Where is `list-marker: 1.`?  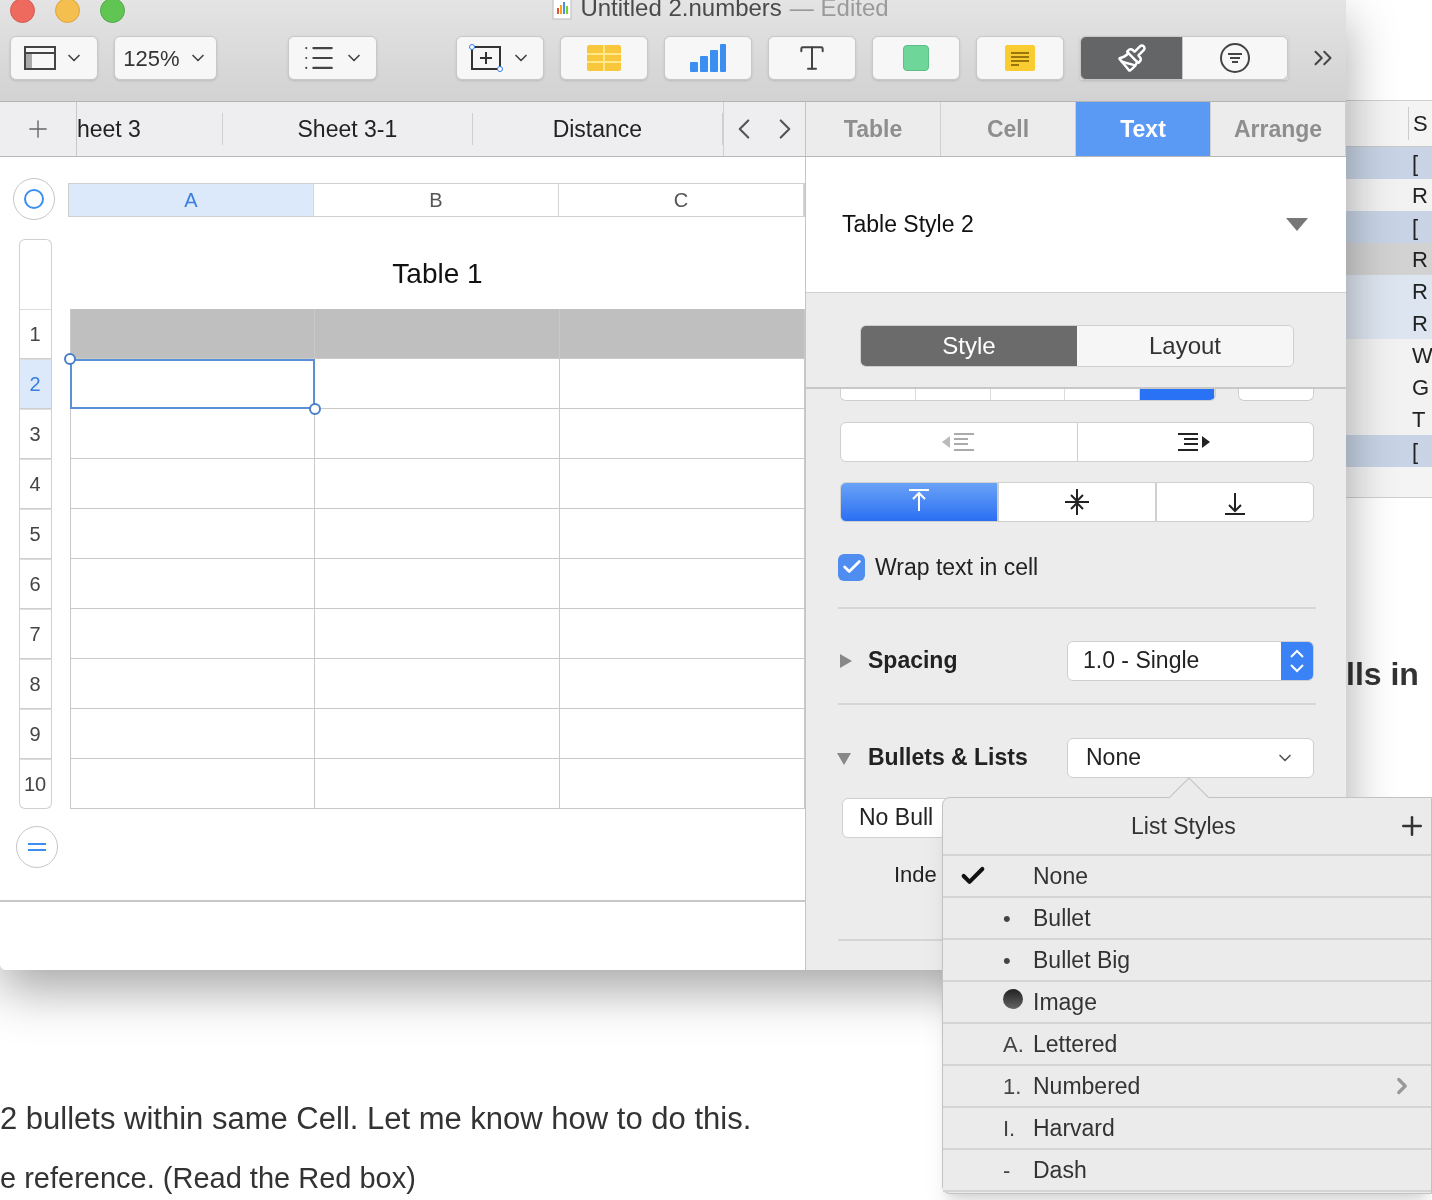
list-marker: 1. is located at coordinates (1012, 1086).